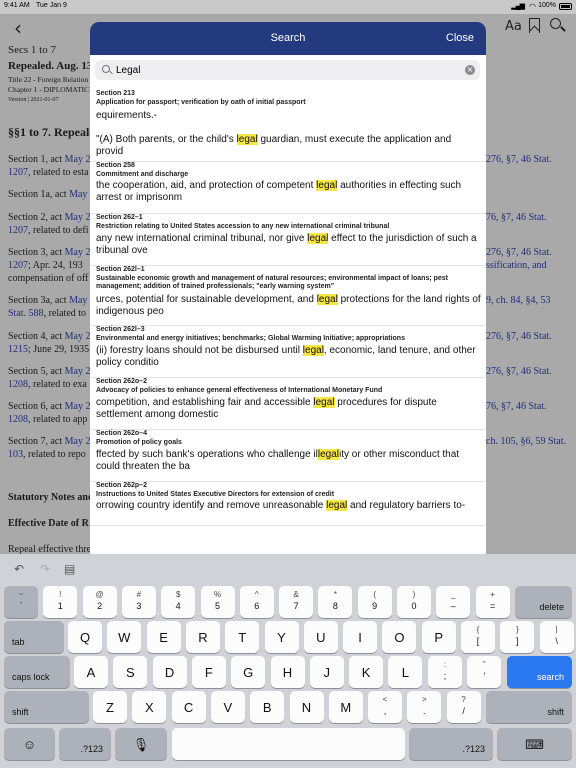 The image size is (576, 768). What do you see at coordinates (529, 707) in the screenshot?
I see `shift-key-right: shift` at bounding box center [529, 707].